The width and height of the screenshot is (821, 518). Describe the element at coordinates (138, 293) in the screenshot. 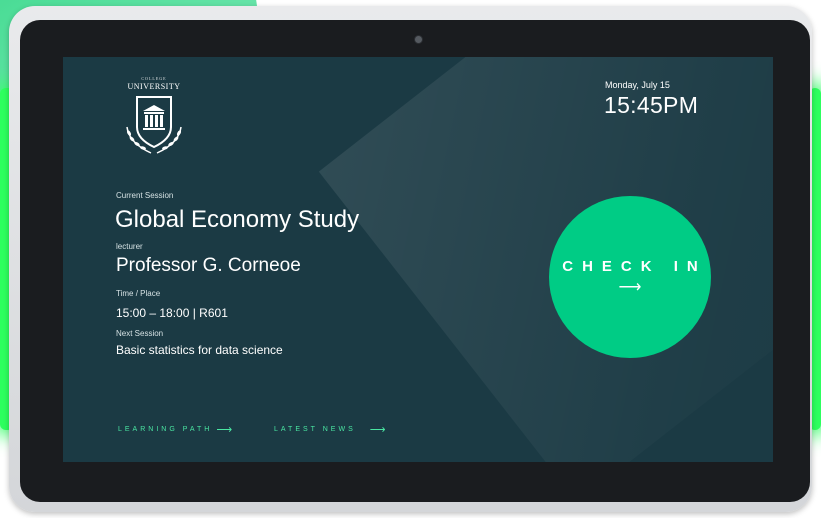

I see `time-place-label: Time / Place` at that location.